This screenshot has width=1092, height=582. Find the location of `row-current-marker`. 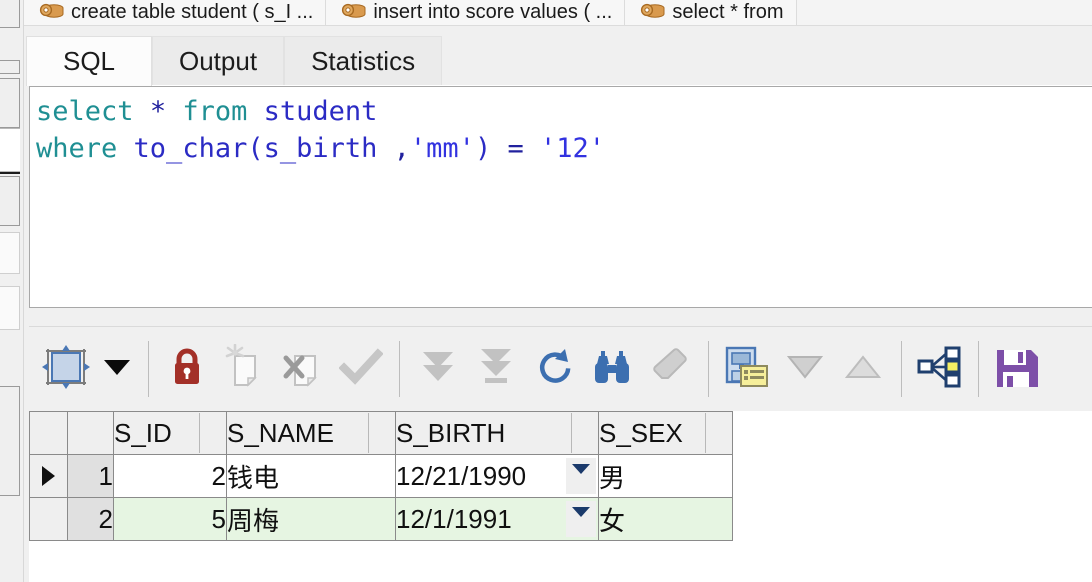

row-current-marker is located at coordinates (48, 476).